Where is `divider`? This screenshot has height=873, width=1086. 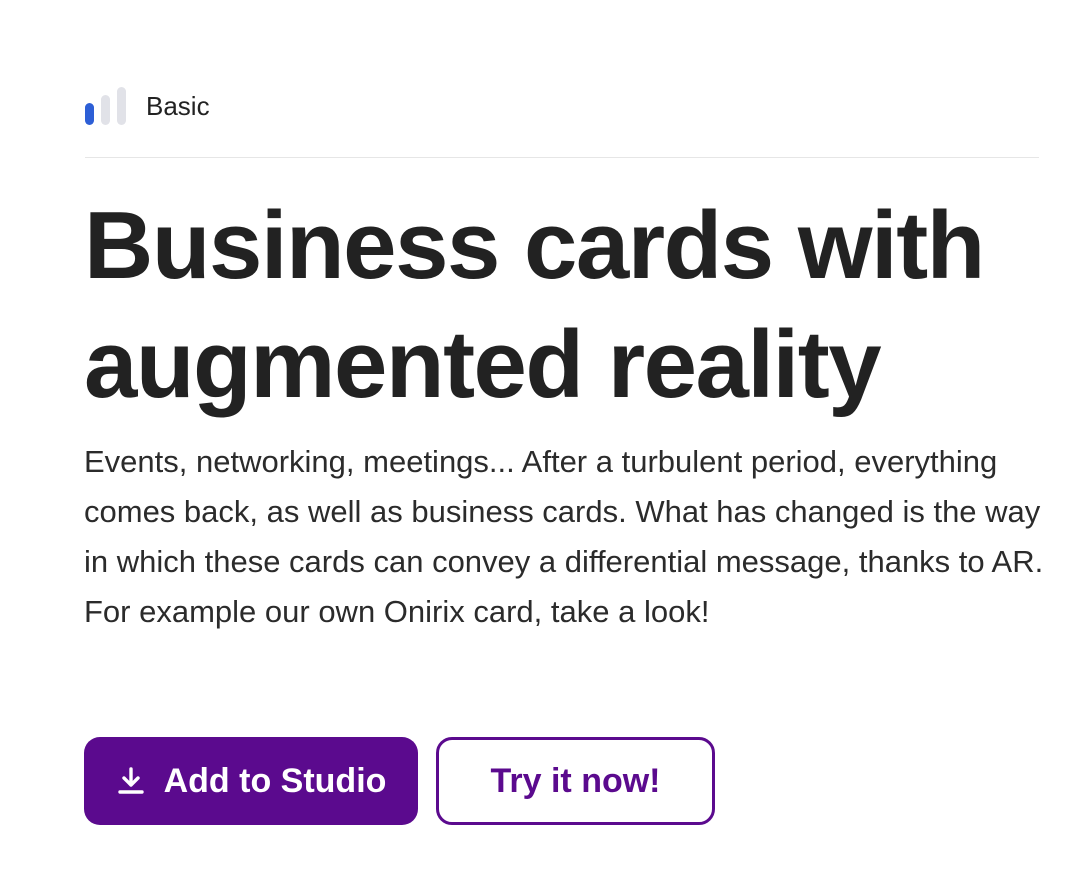
divider is located at coordinates (562, 157).